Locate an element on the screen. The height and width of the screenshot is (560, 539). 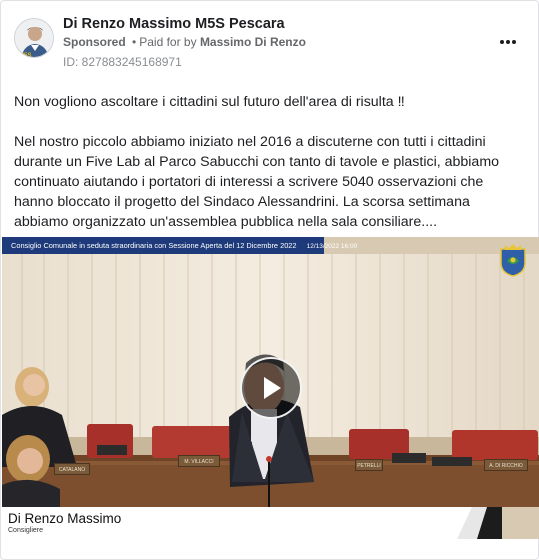
sponsored-line: Sponsored • Paid for by Massimo Di Renzo is located at coordinates (184, 42).